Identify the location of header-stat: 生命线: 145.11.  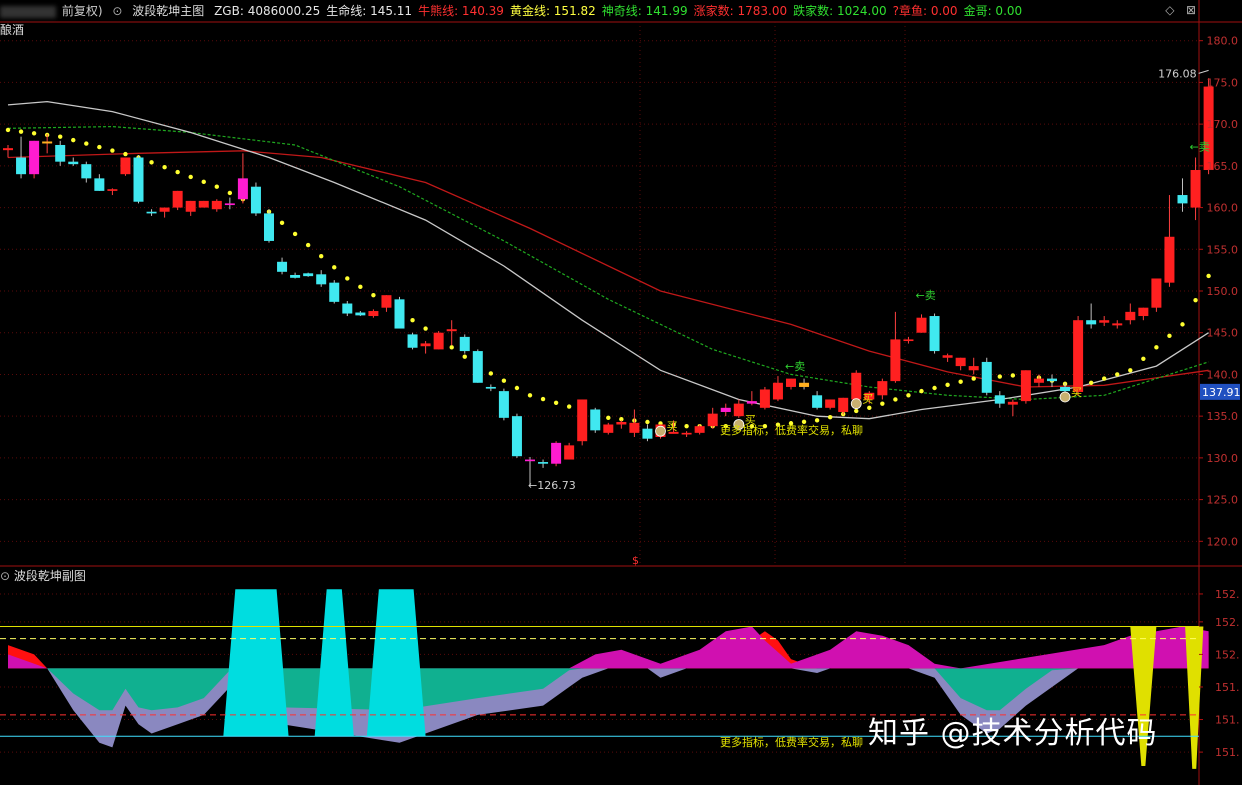
(369, 11).